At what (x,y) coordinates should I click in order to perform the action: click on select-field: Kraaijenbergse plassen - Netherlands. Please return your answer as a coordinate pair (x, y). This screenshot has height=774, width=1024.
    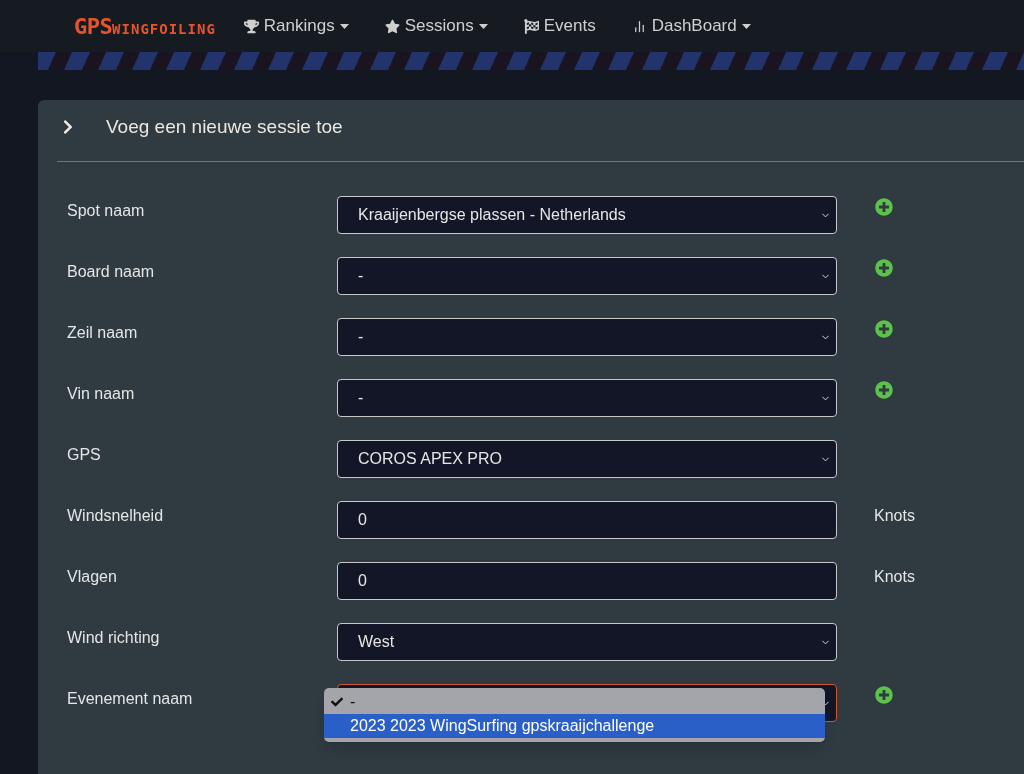
    Looking at the image, I should click on (587, 215).